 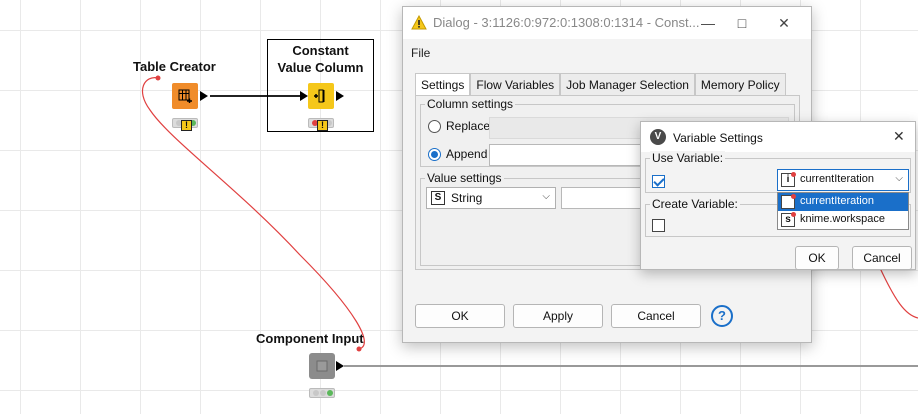 What do you see at coordinates (658, 137) in the screenshot?
I see `variable-logo-icon: V` at bounding box center [658, 137].